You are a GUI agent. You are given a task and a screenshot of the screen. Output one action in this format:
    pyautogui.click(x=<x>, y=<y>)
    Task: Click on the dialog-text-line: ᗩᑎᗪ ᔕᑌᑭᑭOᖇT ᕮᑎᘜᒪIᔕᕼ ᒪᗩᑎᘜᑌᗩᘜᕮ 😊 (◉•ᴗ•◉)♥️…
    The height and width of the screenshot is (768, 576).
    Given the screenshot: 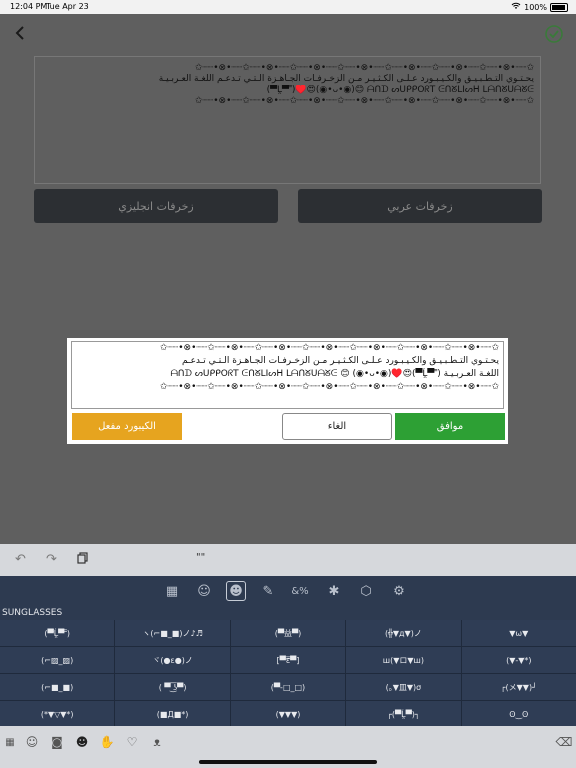 What is the action you would take?
    pyautogui.click(x=334, y=374)
    